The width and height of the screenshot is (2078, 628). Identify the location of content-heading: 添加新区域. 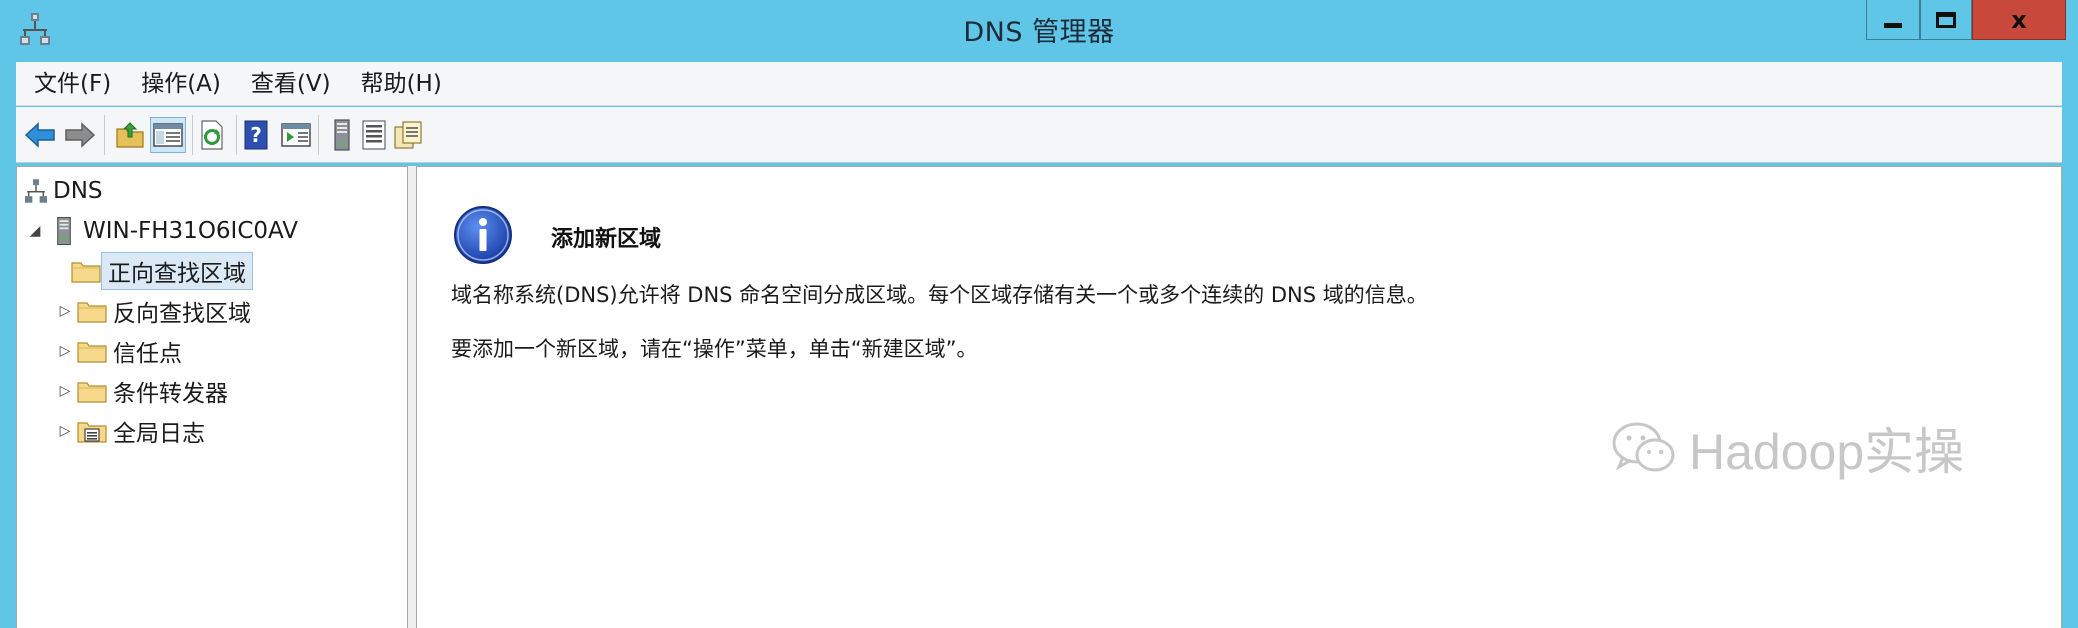
(606, 239).